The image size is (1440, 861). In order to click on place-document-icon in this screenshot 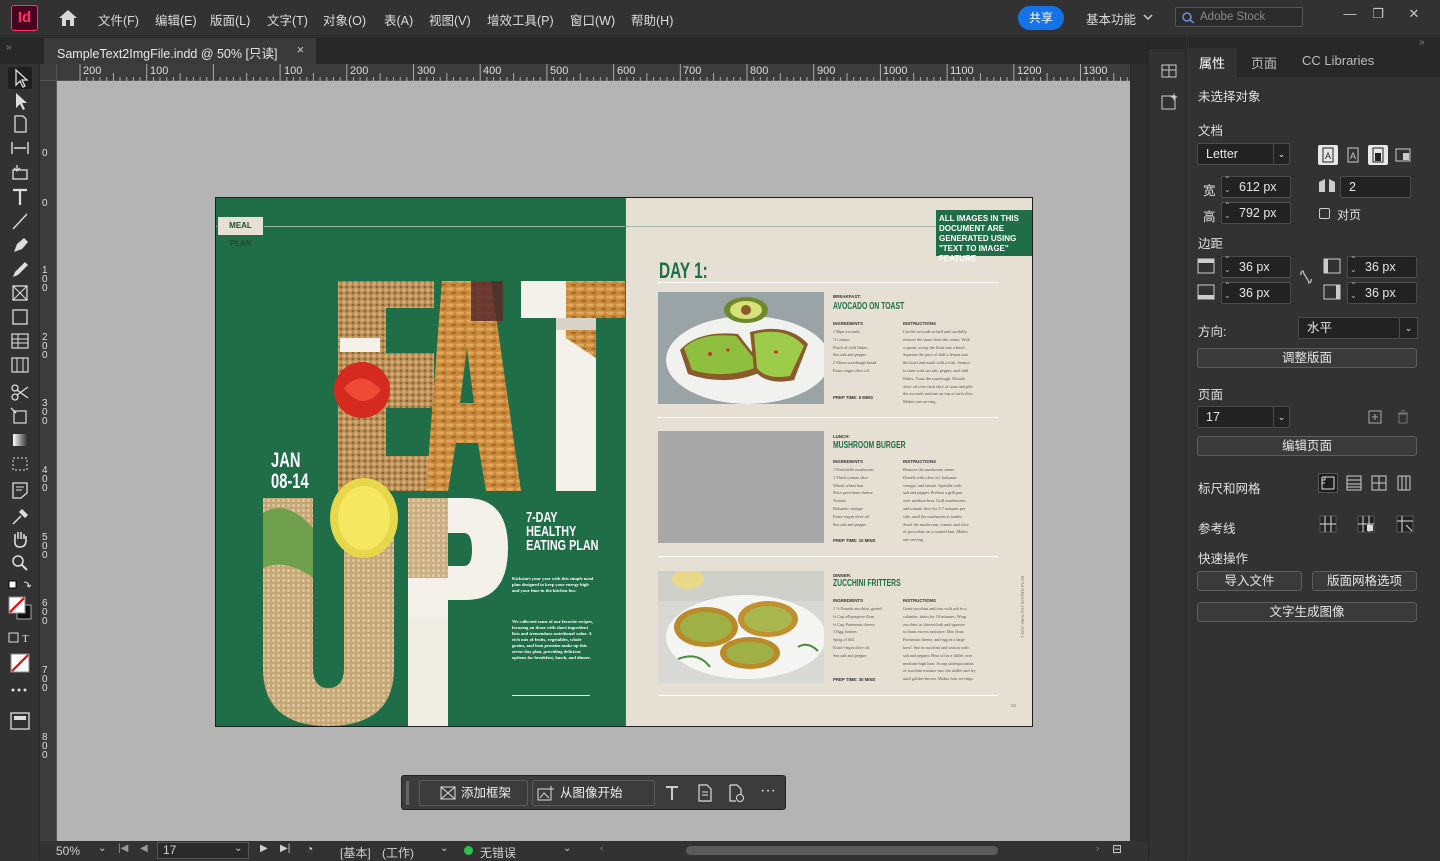, I will do `click(737, 793)`.